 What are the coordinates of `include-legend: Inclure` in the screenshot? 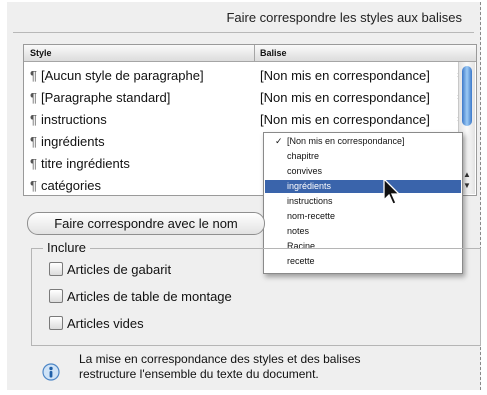 It's located at (67, 247).